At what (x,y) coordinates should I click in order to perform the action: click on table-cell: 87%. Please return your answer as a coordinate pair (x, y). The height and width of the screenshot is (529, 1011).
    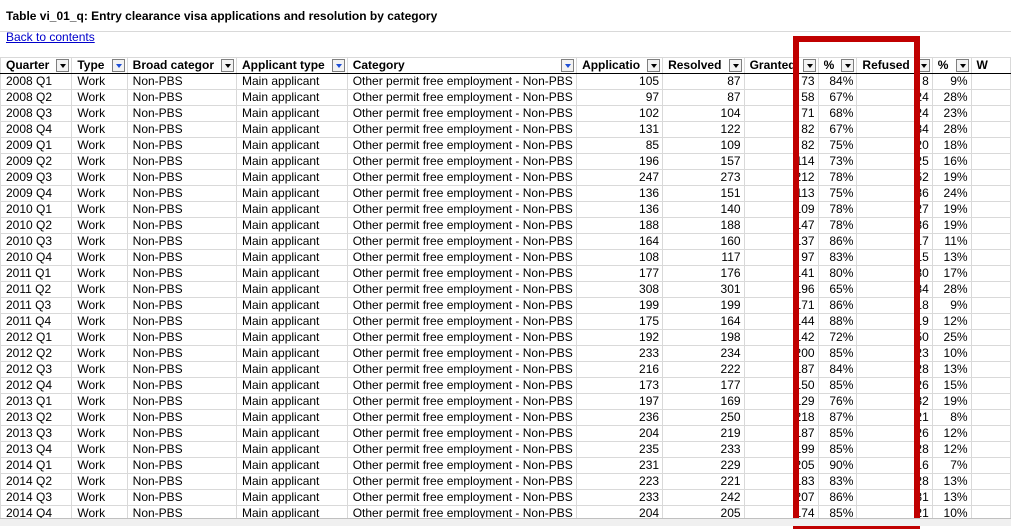
    Looking at the image, I should click on (837, 417).